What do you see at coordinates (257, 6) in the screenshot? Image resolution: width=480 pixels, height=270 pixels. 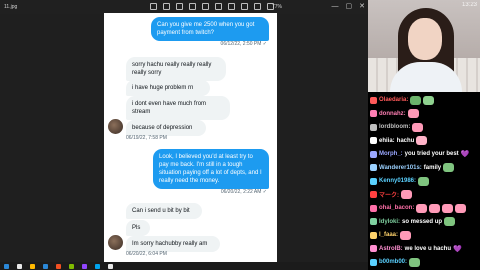 I see `print-icon` at bounding box center [257, 6].